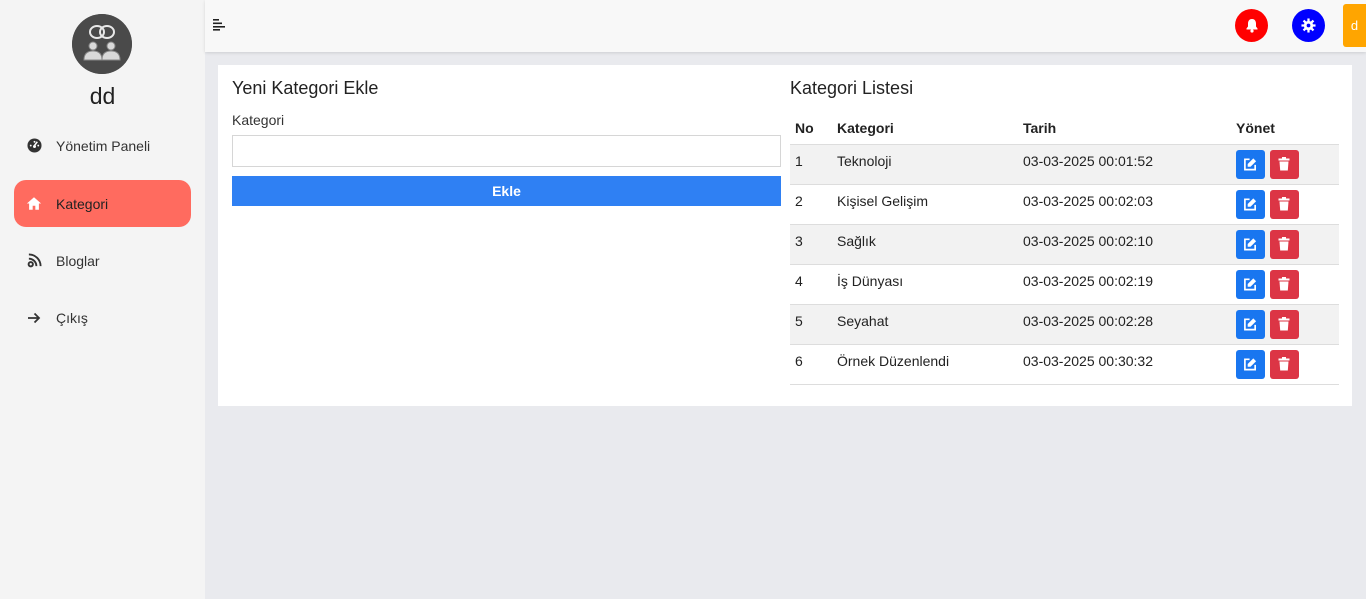 This screenshot has width=1366, height=599. Describe the element at coordinates (1124, 364) in the screenshot. I see `cell-date: 03-03-2025 00:30:32` at that location.